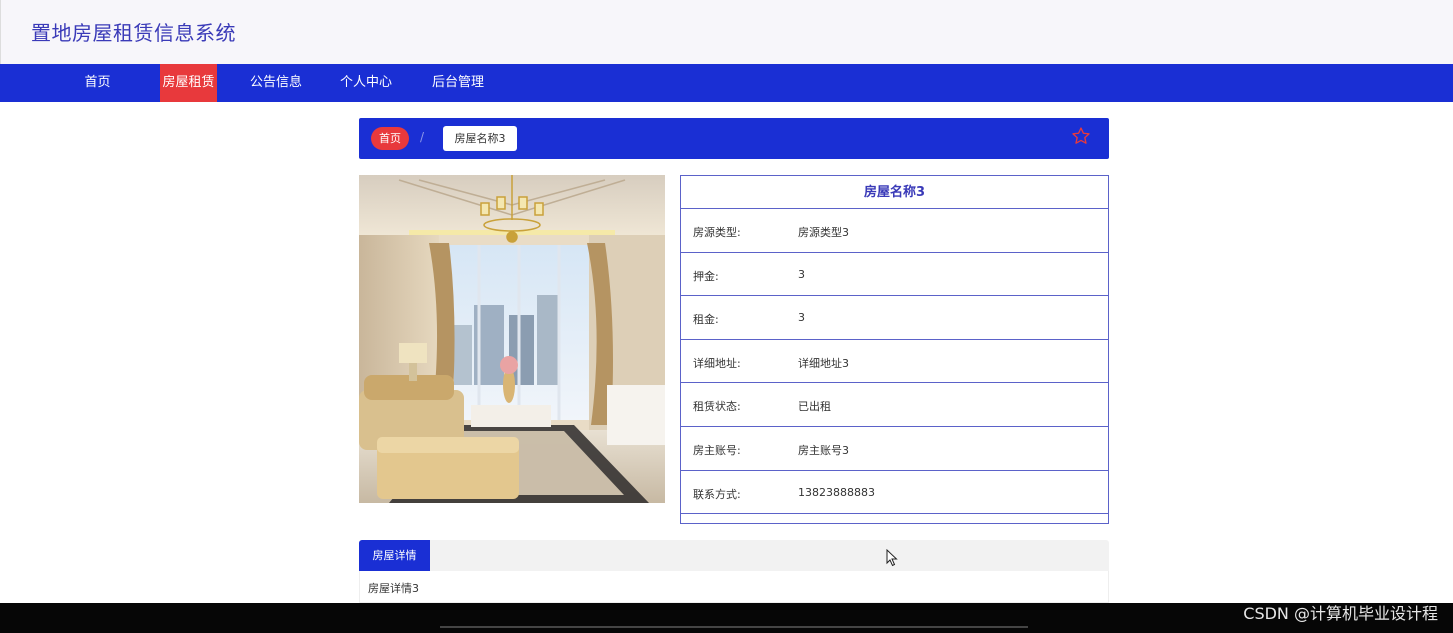 Image resolution: width=1453 pixels, height=633 pixels. Describe the element at coordinates (734, 555) in the screenshot. I see `detail-tab-bar: 房屋详情` at that location.